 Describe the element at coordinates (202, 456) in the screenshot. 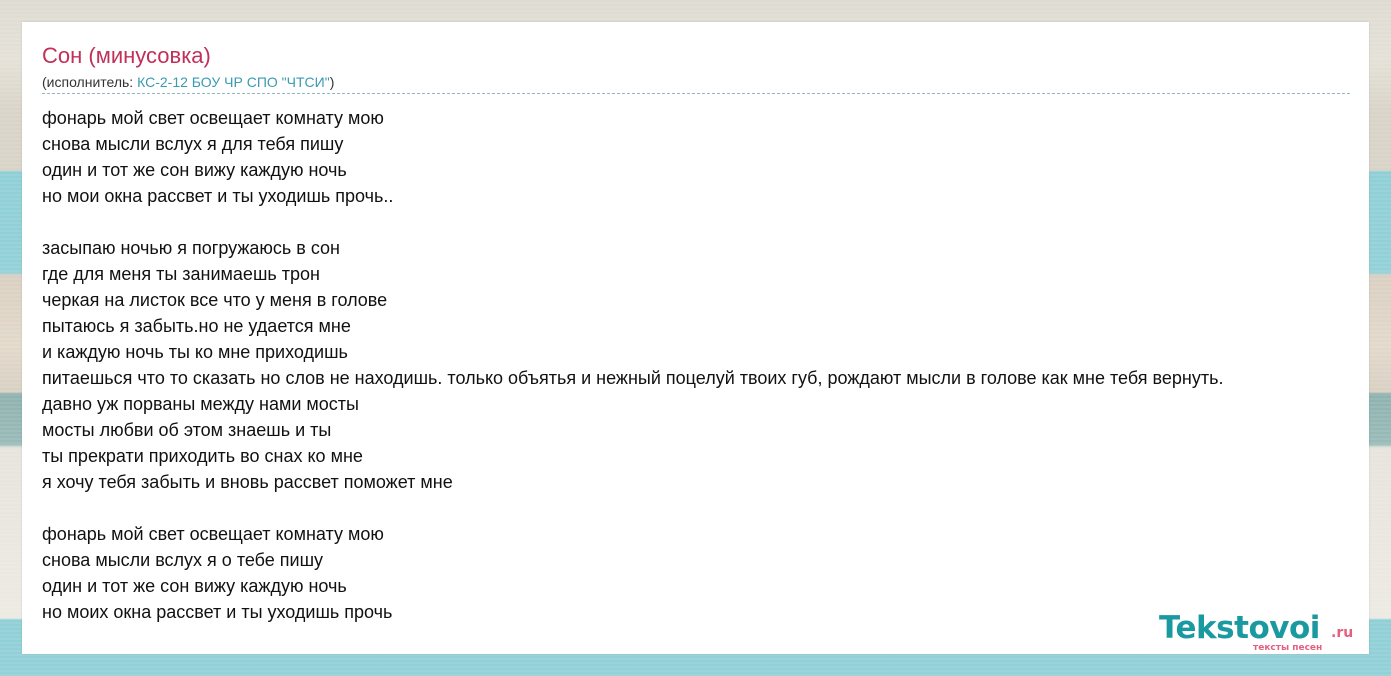

I see `lyric-line: ты прекрати приходить во снах ко мне` at that location.